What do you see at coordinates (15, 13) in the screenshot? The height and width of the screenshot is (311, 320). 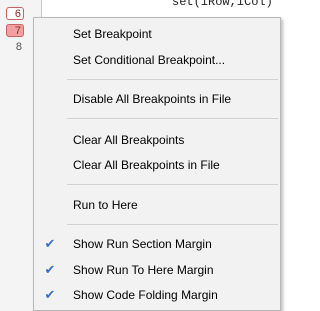 I see `line-number-breakpoint: 6` at bounding box center [15, 13].